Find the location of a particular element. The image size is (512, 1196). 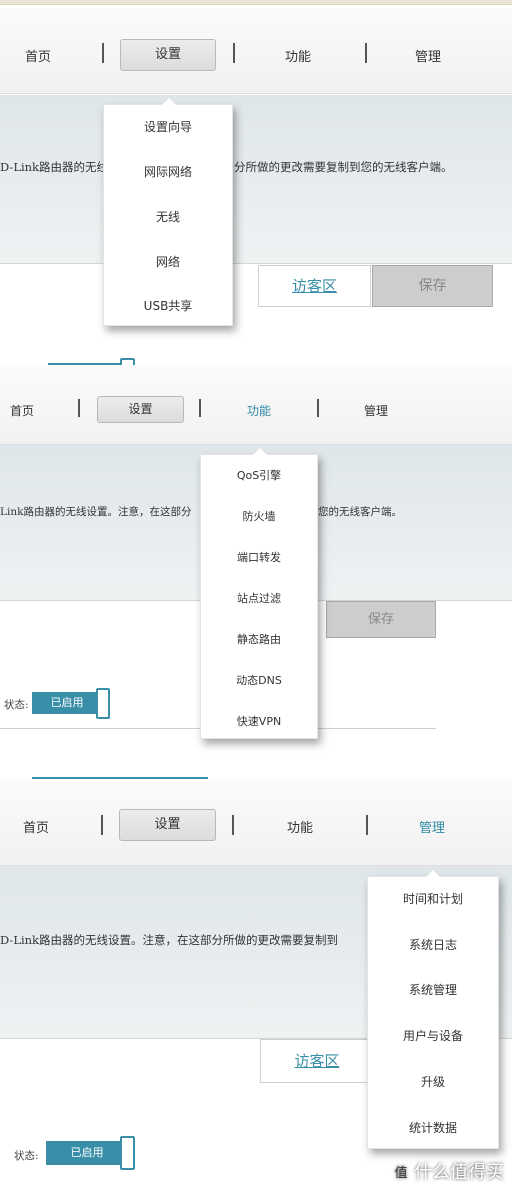

menu-item-usb-sharing: USB共享 is located at coordinates (168, 305).